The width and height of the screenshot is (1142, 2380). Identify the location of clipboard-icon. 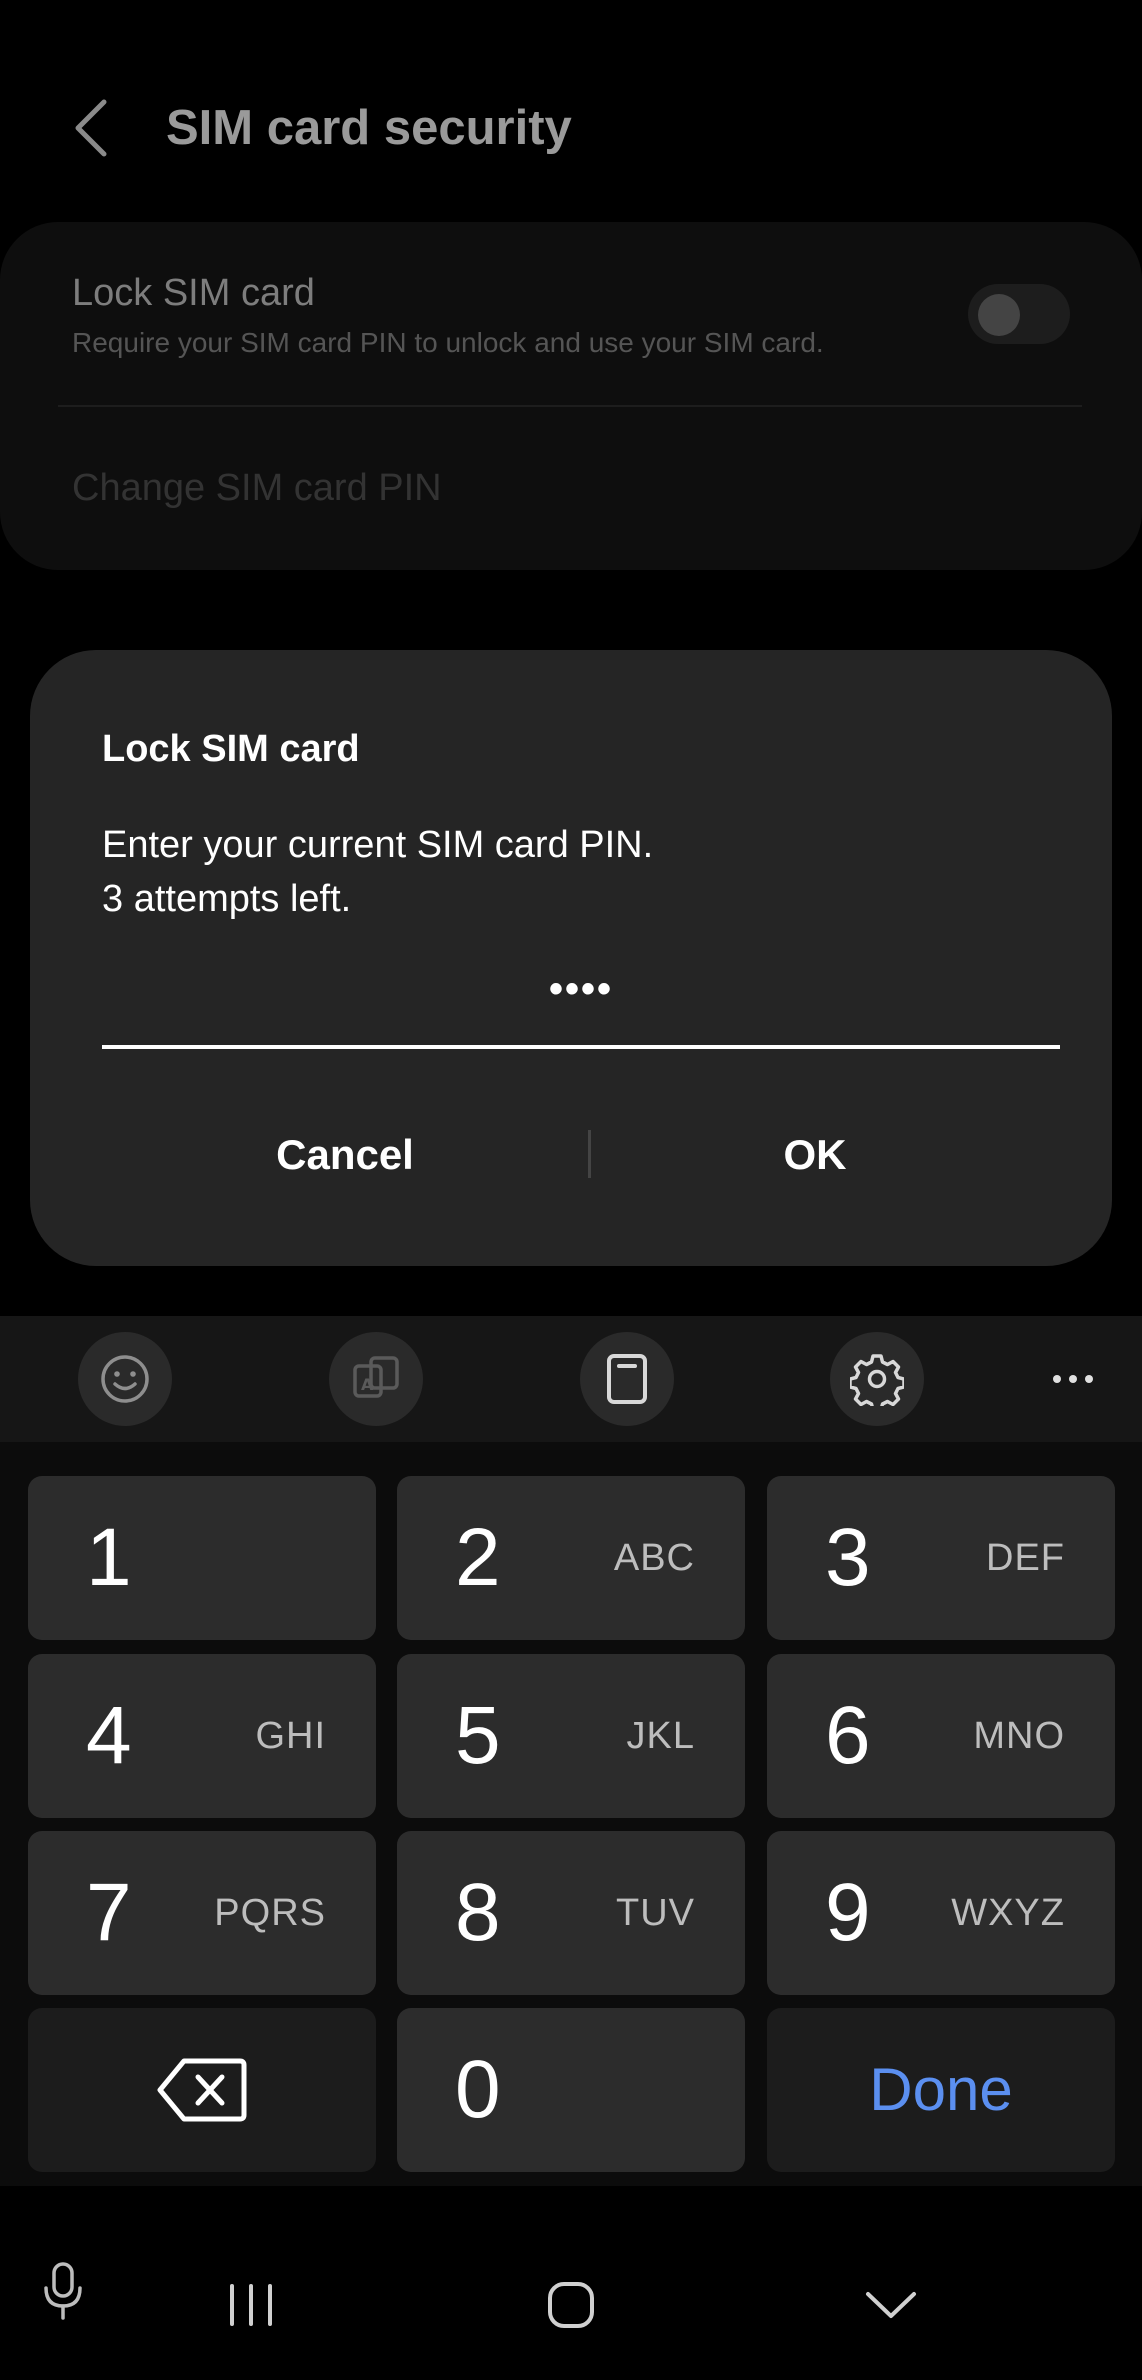
(627, 1379).